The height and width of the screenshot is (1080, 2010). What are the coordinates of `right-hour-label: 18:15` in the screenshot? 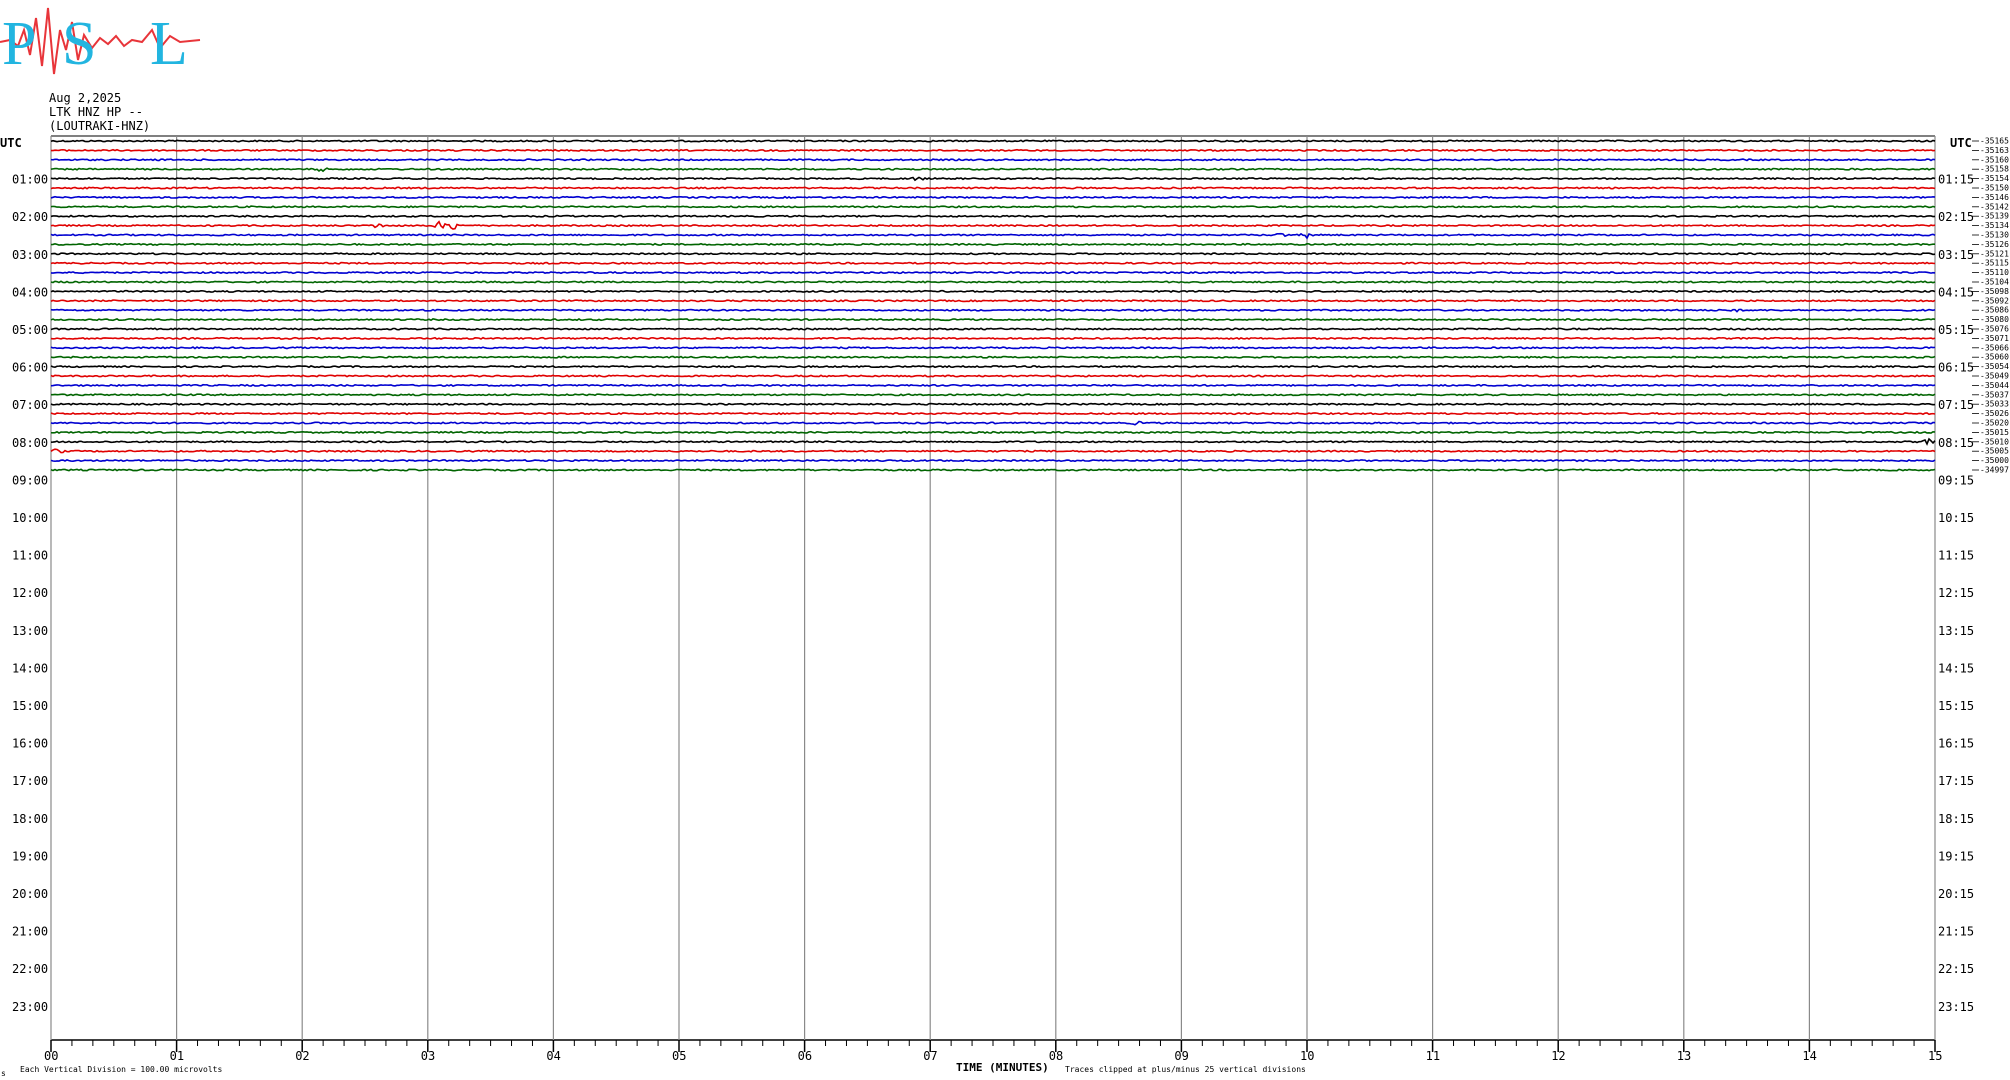 It's located at (1956, 819).